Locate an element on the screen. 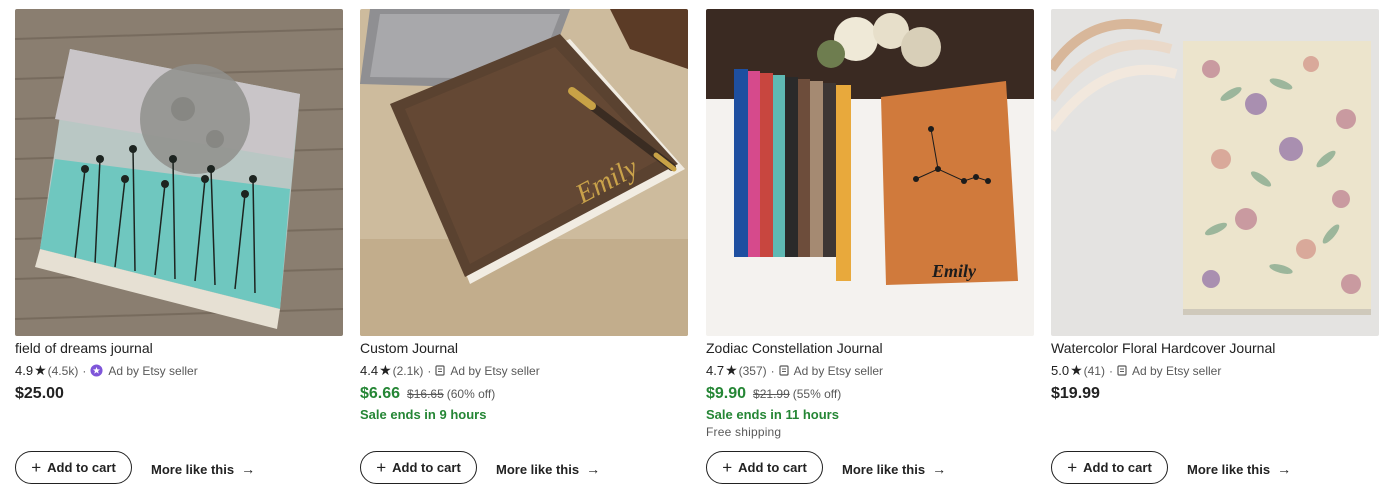 Image resolution: width=1393 pixels, height=501 pixels. listing-meta: 4.4 ★ (2.1k) · Ad by Etsy seller is located at coordinates (450, 370).